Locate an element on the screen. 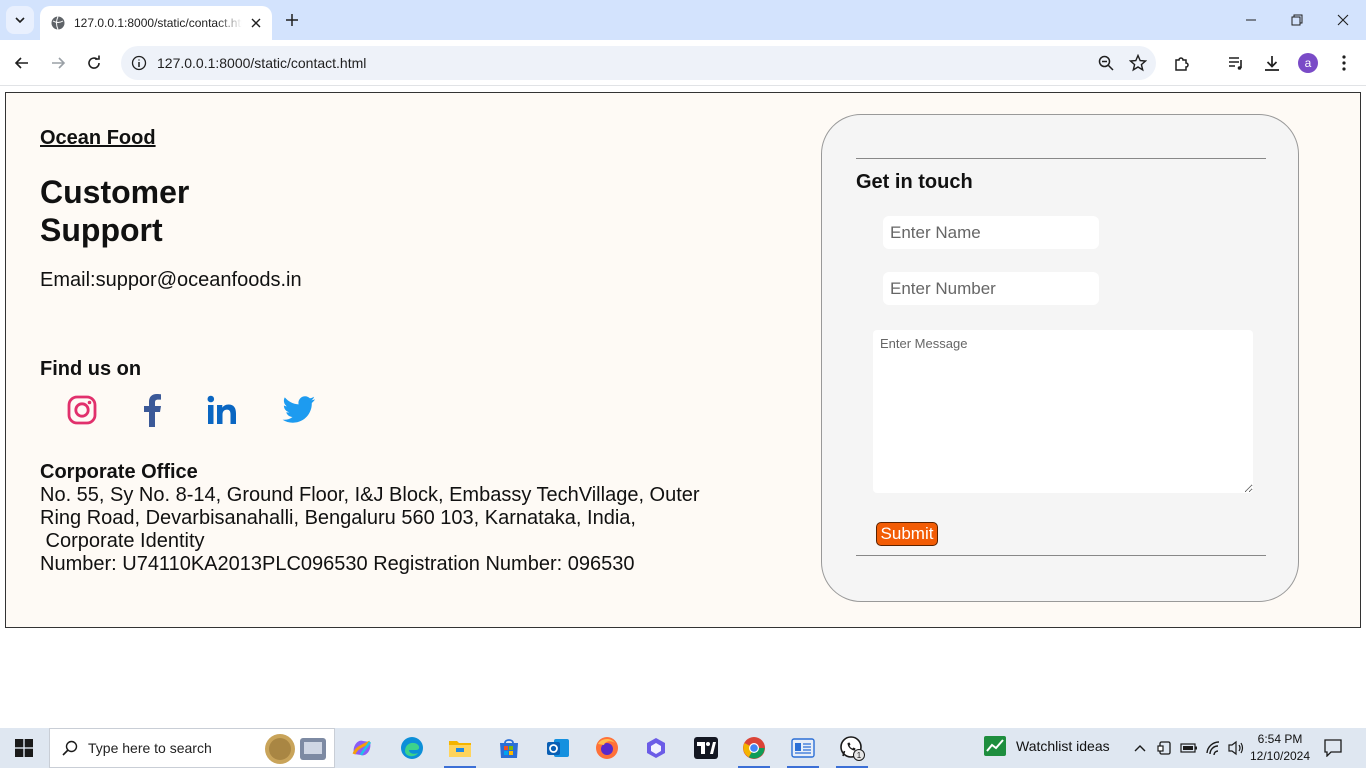 This screenshot has width=1366, height=771. clock-time: 6:54 PM is located at coordinates (1280, 739).